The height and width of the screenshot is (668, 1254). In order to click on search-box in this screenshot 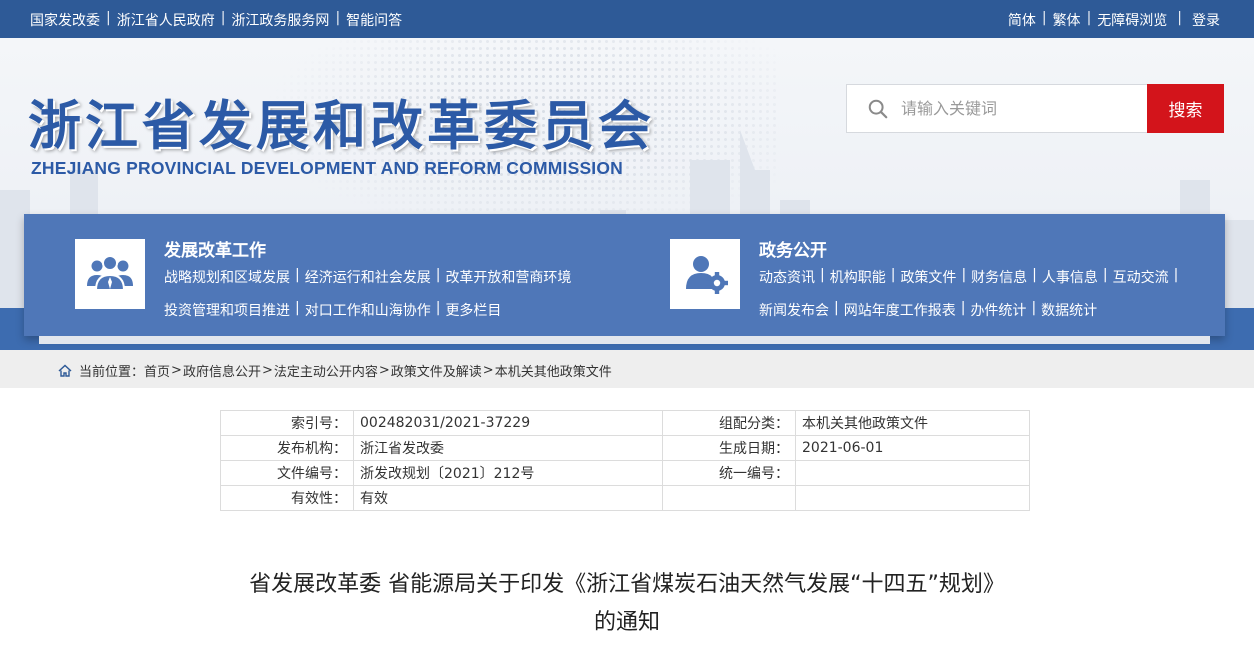, I will do `click(997, 108)`.